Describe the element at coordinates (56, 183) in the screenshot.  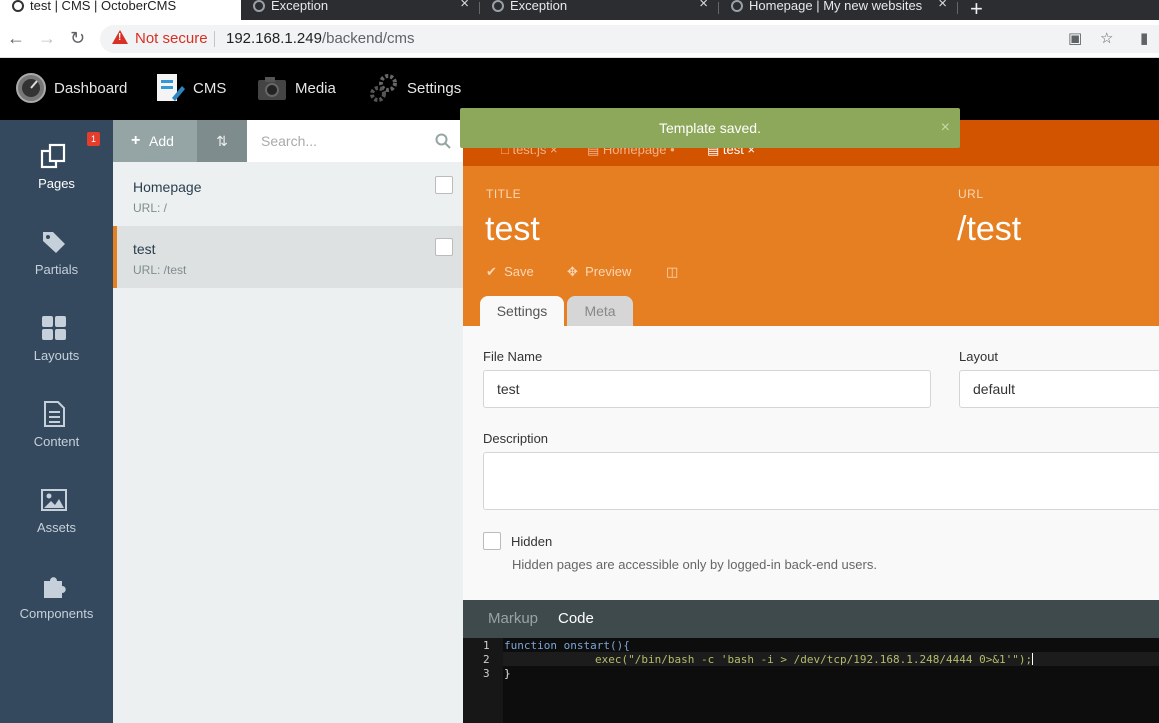
I see `sidenav-label: Pages` at that location.